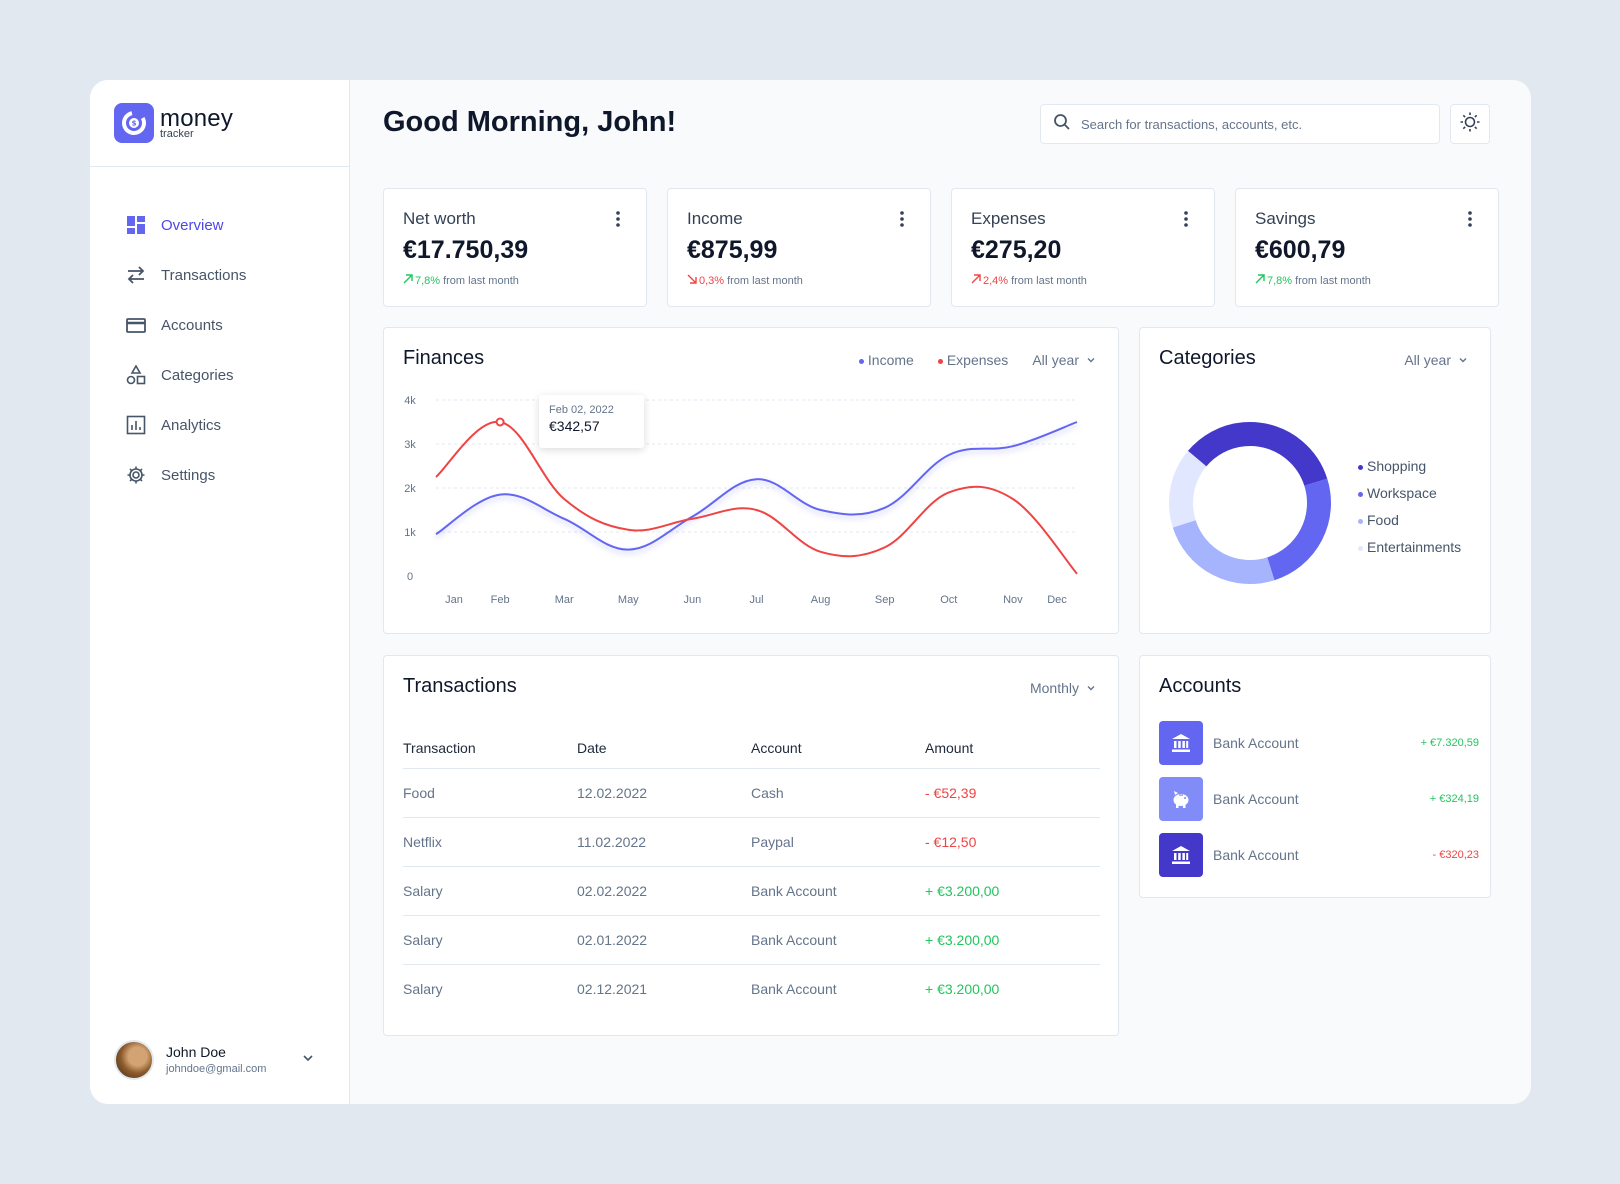 The image size is (1620, 1184). Describe the element at coordinates (219, 325) in the screenshot. I see `sidebar-item-accounts: Accounts` at that location.